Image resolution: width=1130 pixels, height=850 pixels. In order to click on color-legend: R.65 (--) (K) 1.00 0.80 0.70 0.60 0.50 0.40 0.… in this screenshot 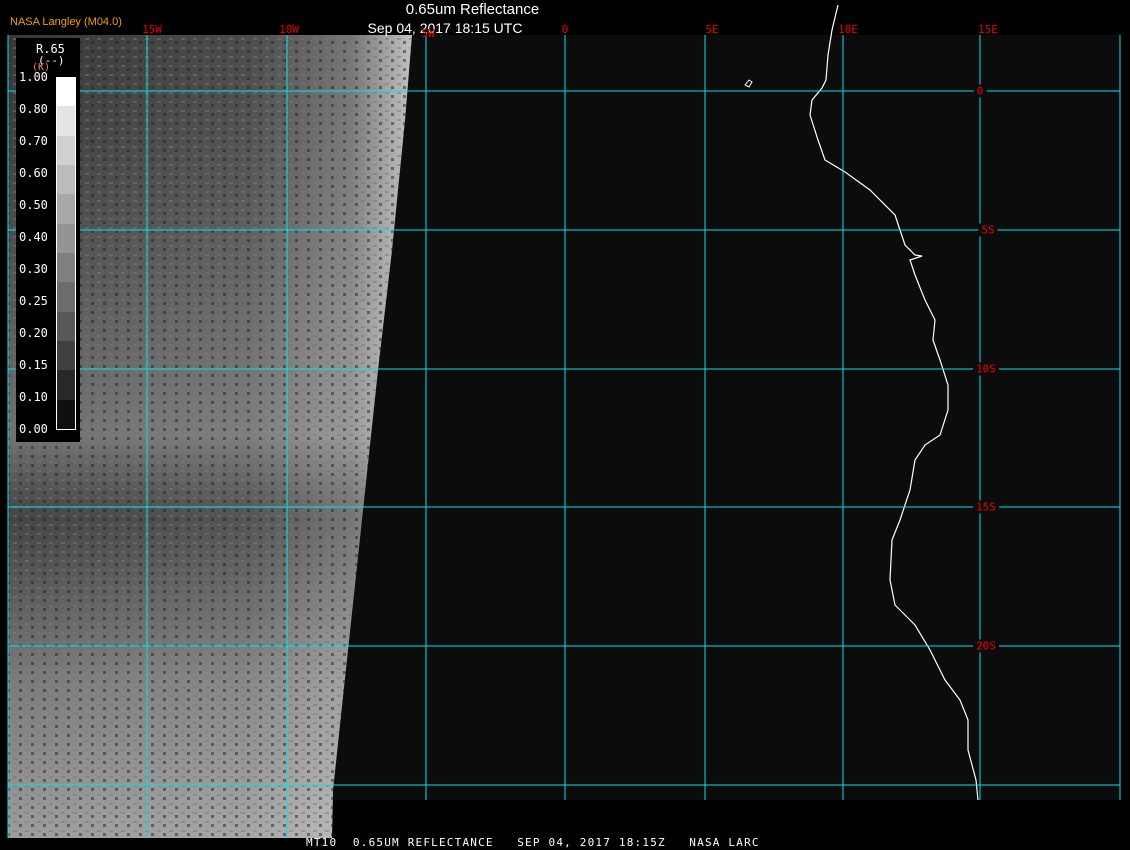, I will do `click(48, 240)`.